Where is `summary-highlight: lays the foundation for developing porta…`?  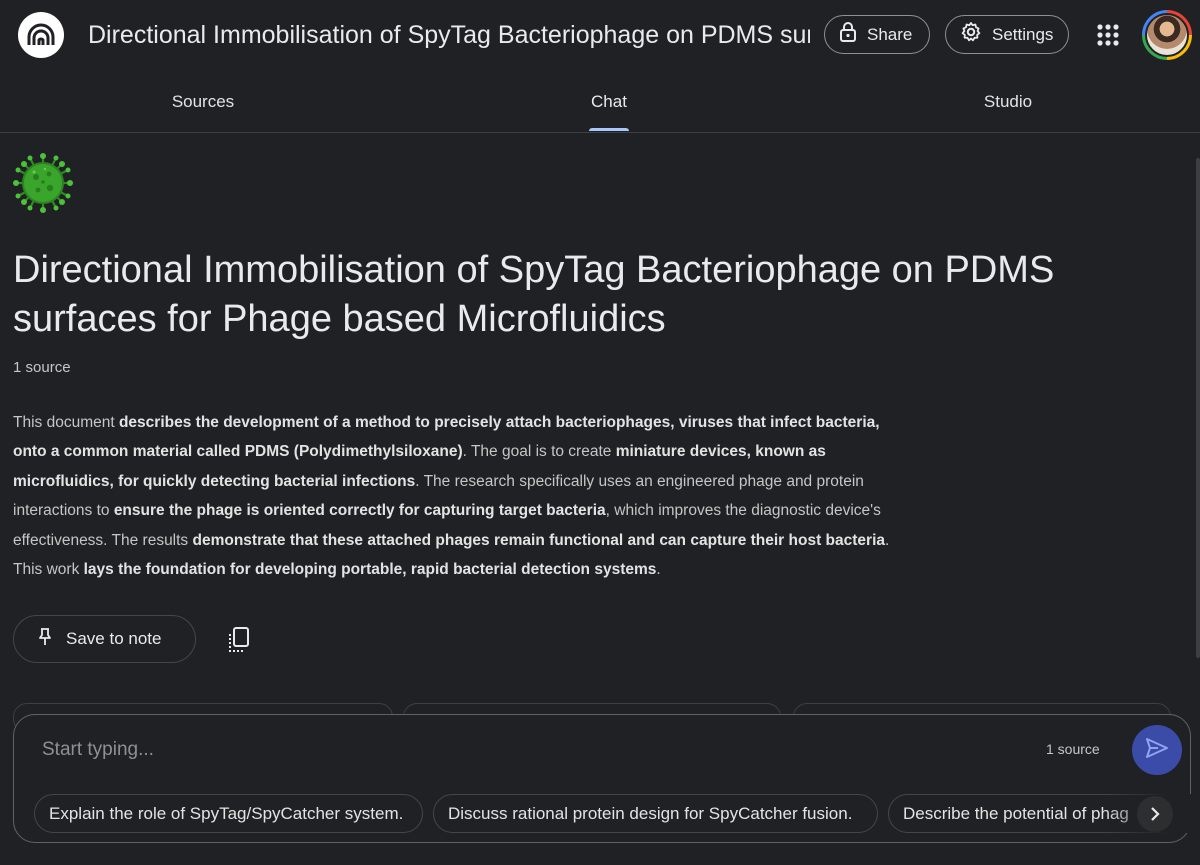 summary-highlight: lays the foundation for developing porta… is located at coordinates (370, 570).